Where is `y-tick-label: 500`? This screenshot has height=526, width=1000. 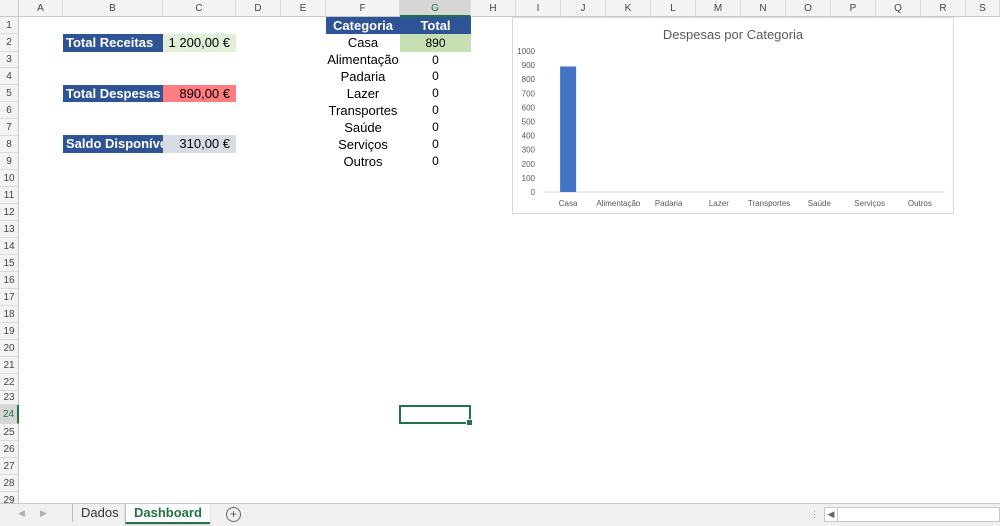 y-tick-label: 500 is located at coordinates (529, 122).